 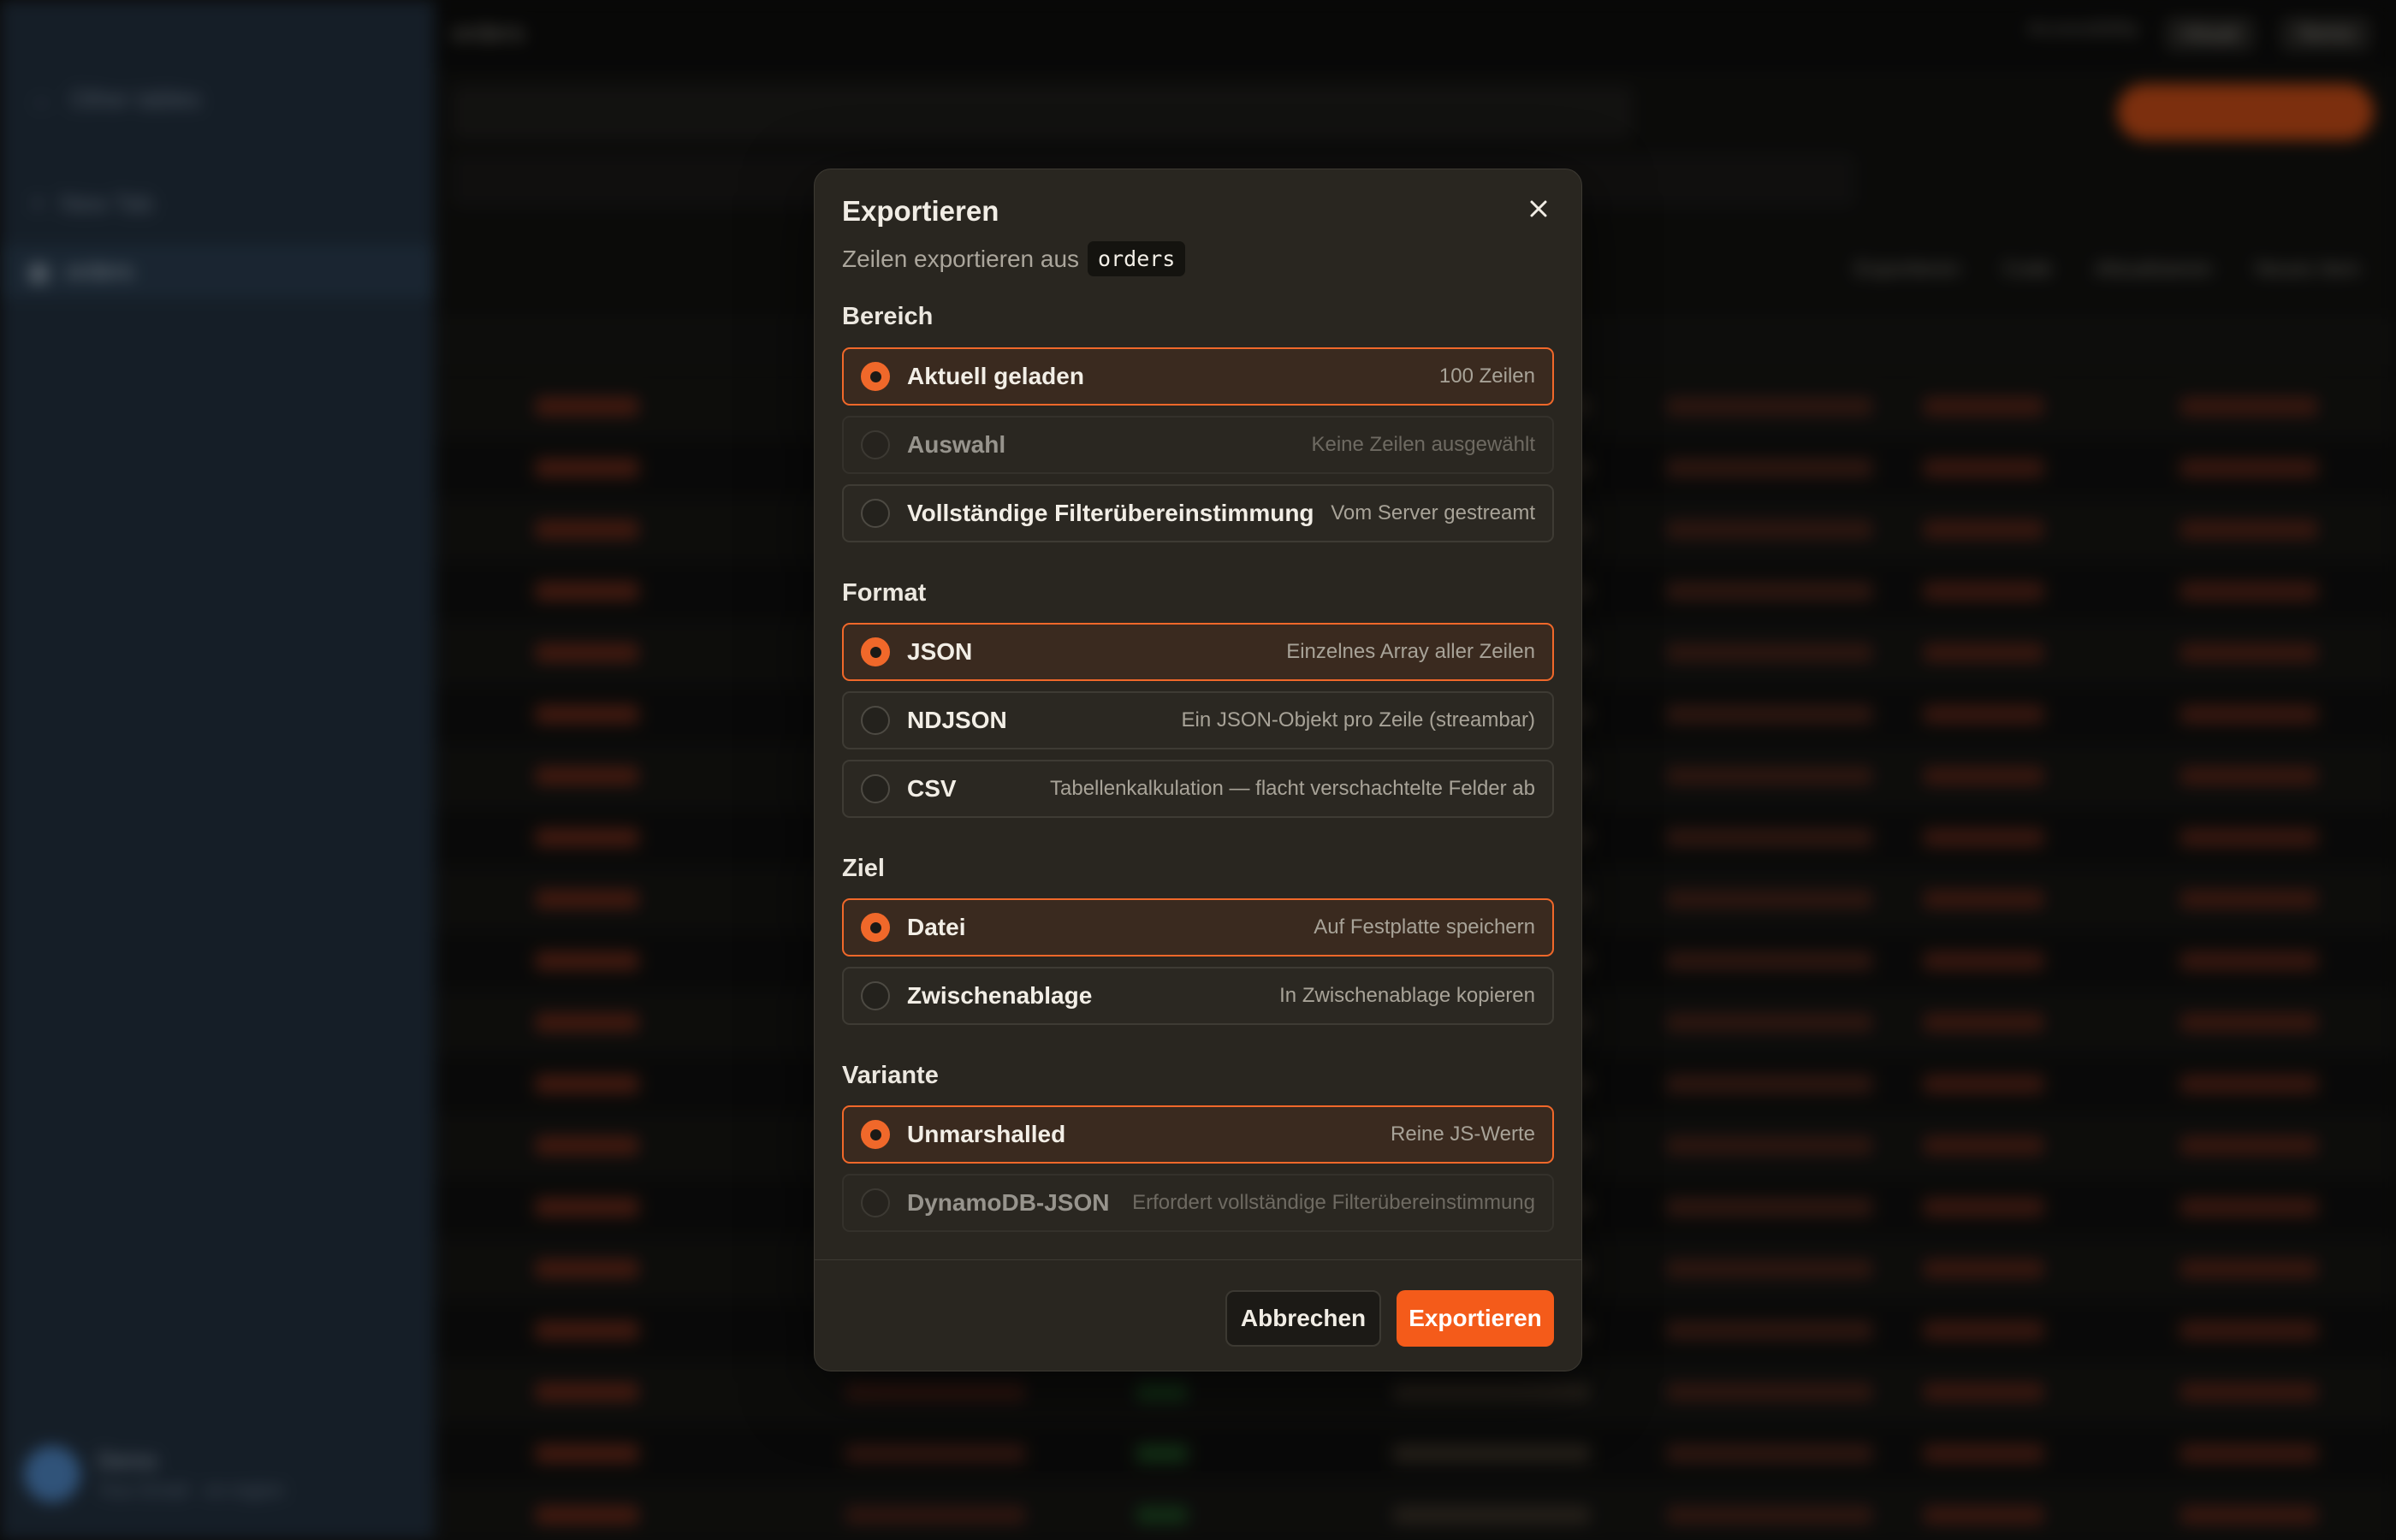 What do you see at coordinates (1198, 1259) in the screenshot?
I see `dialog-footer-divider` at bounding box center [1198, 1259].